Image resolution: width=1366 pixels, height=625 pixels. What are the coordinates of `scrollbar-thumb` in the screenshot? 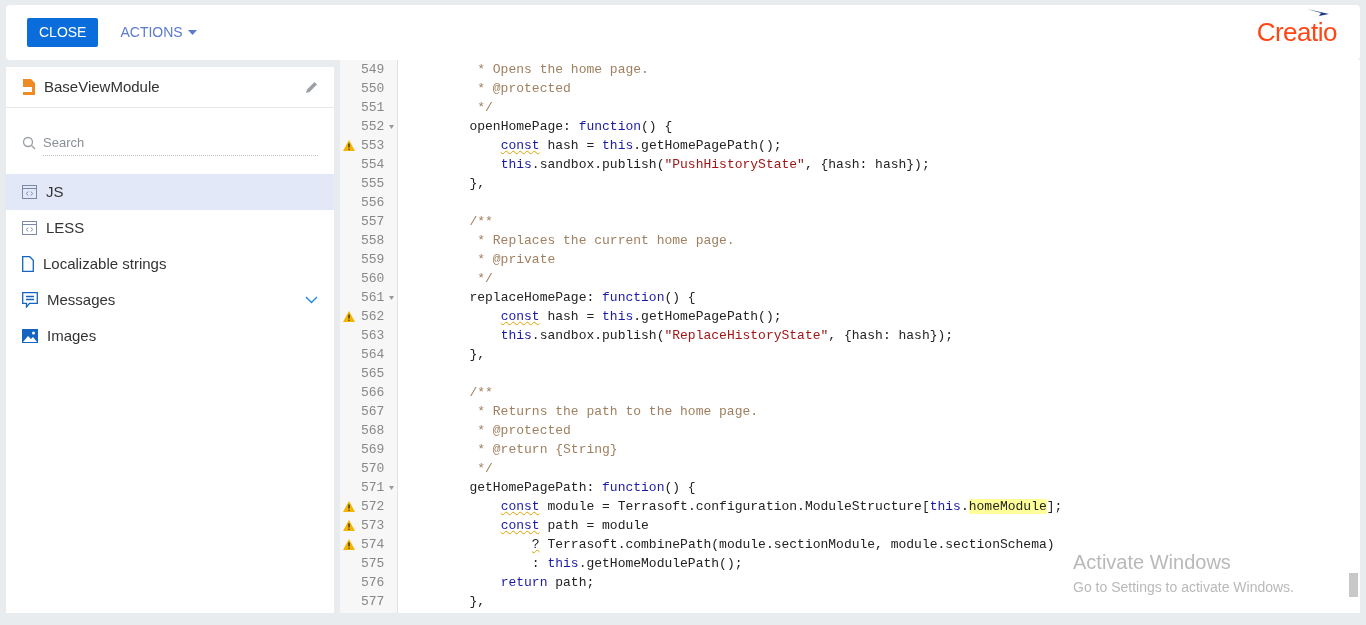 It's located at (1353, 585).